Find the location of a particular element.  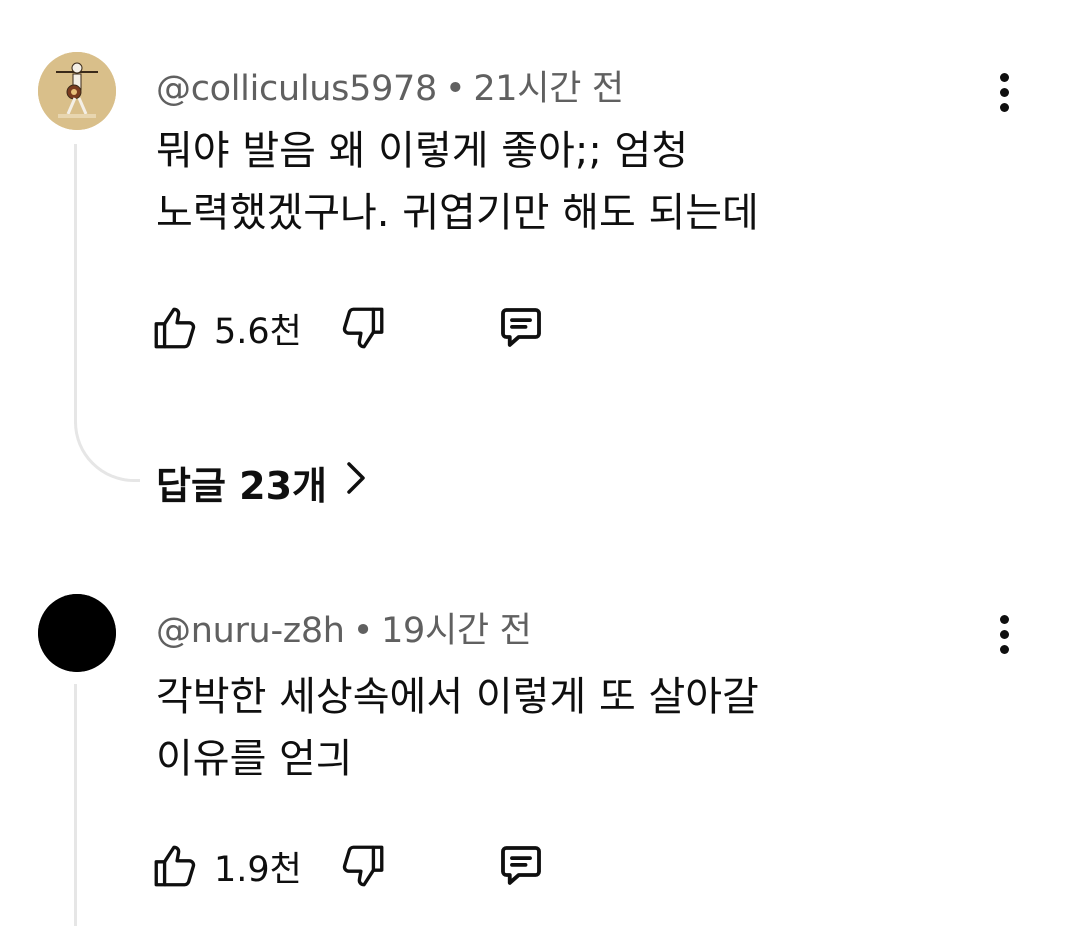

like-button: 5.6천 is located at coordinates (226, 328).